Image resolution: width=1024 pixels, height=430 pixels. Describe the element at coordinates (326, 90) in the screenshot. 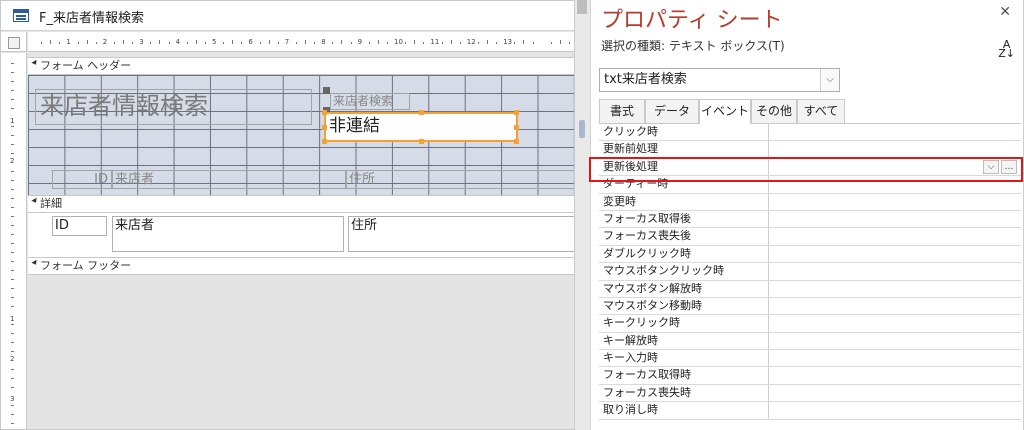

I see `label-move-handle` at that location.